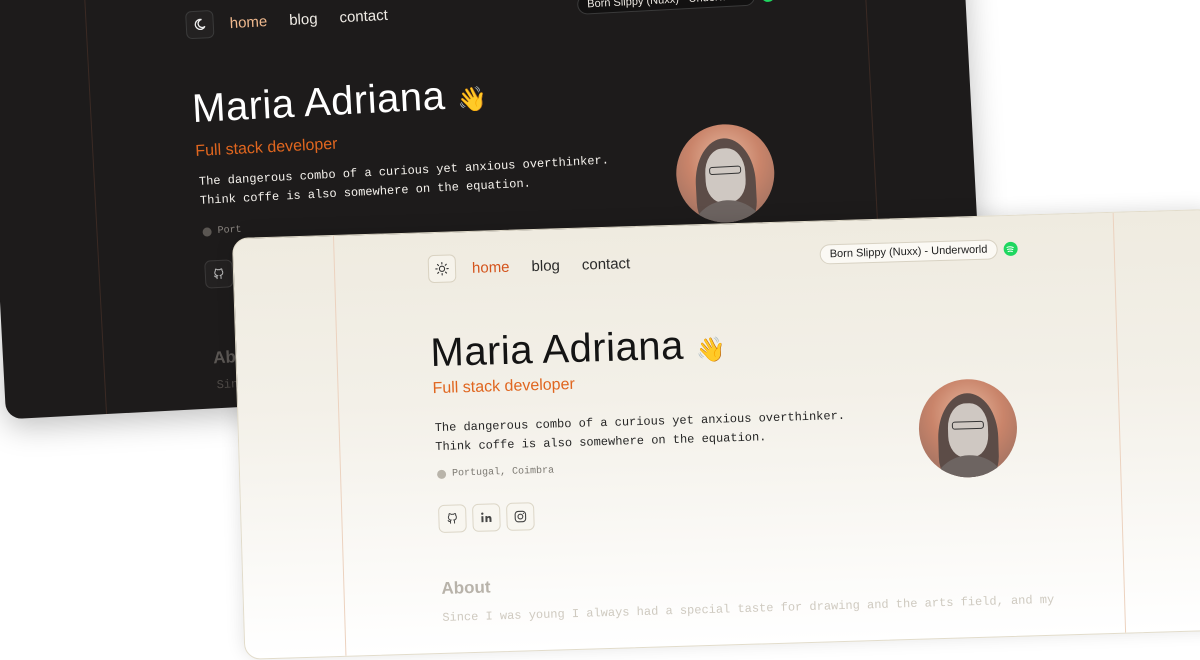  I want to click on instagram-icon, so click(520, 516).